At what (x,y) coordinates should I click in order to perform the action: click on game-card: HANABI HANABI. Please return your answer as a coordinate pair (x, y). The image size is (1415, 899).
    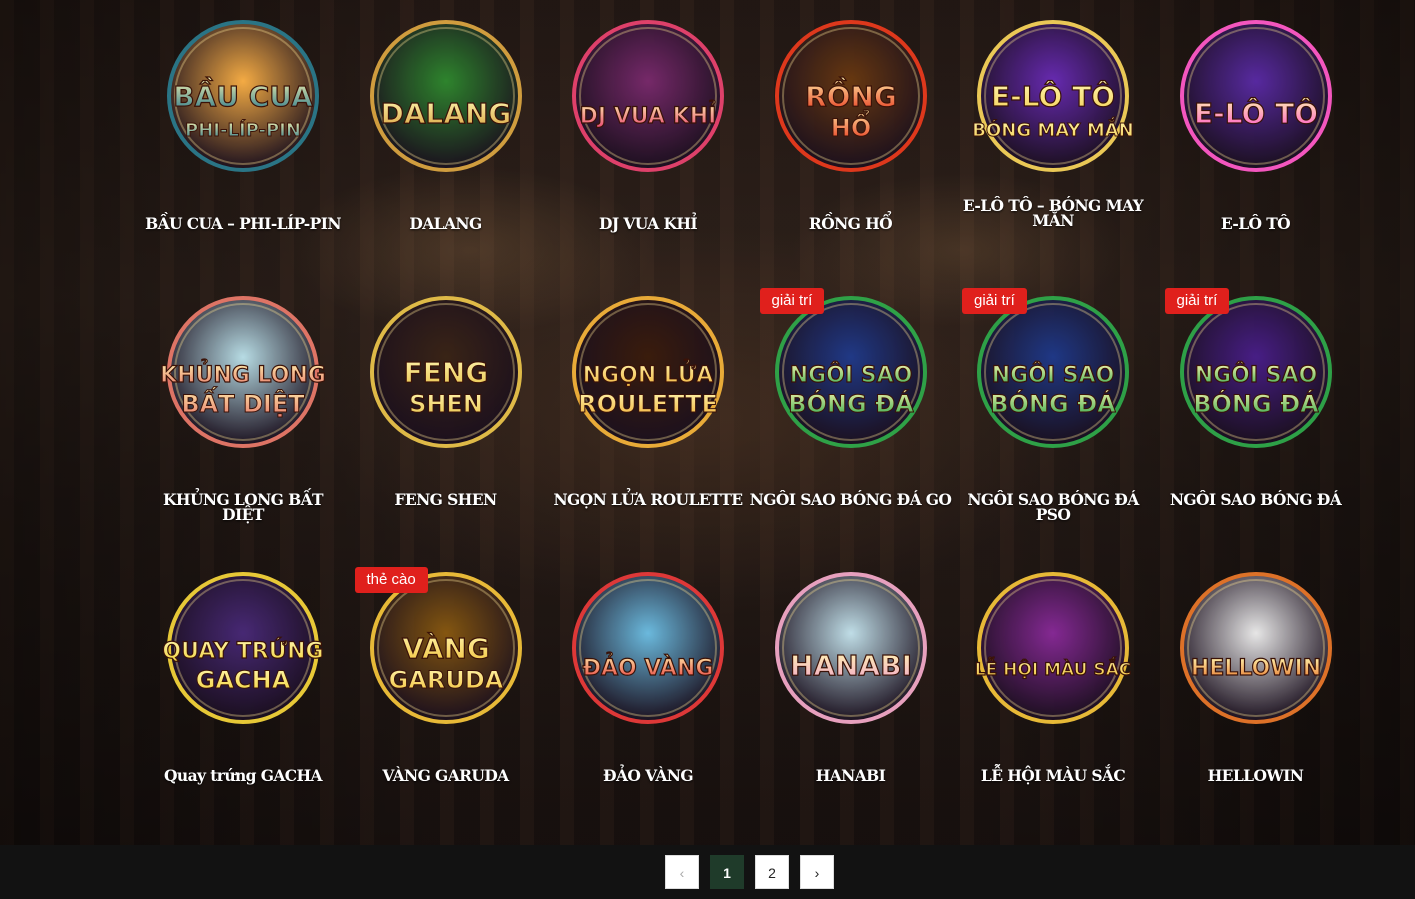
    Looking at the image, I should click on (851, 687).